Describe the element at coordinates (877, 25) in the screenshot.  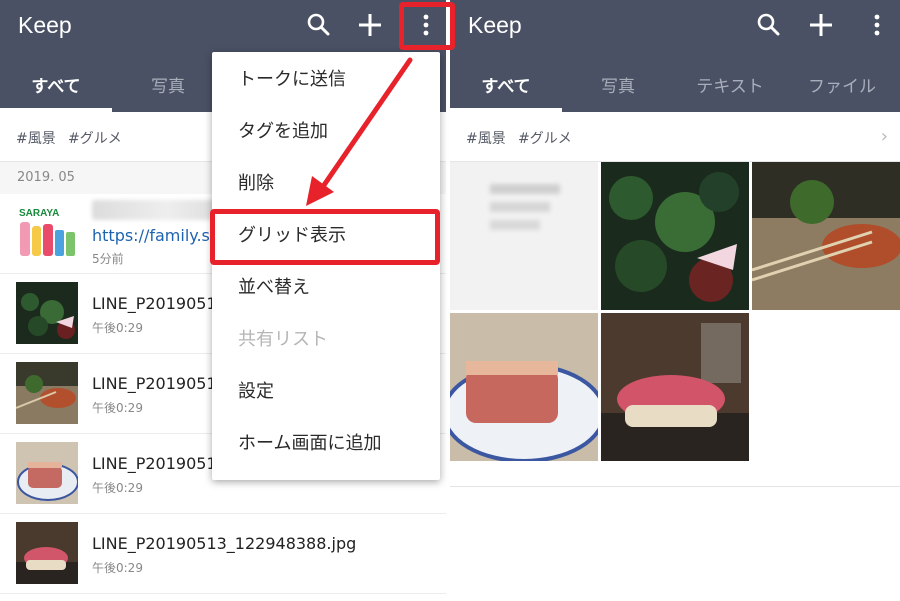
I see `more-vert-icon` at that location.